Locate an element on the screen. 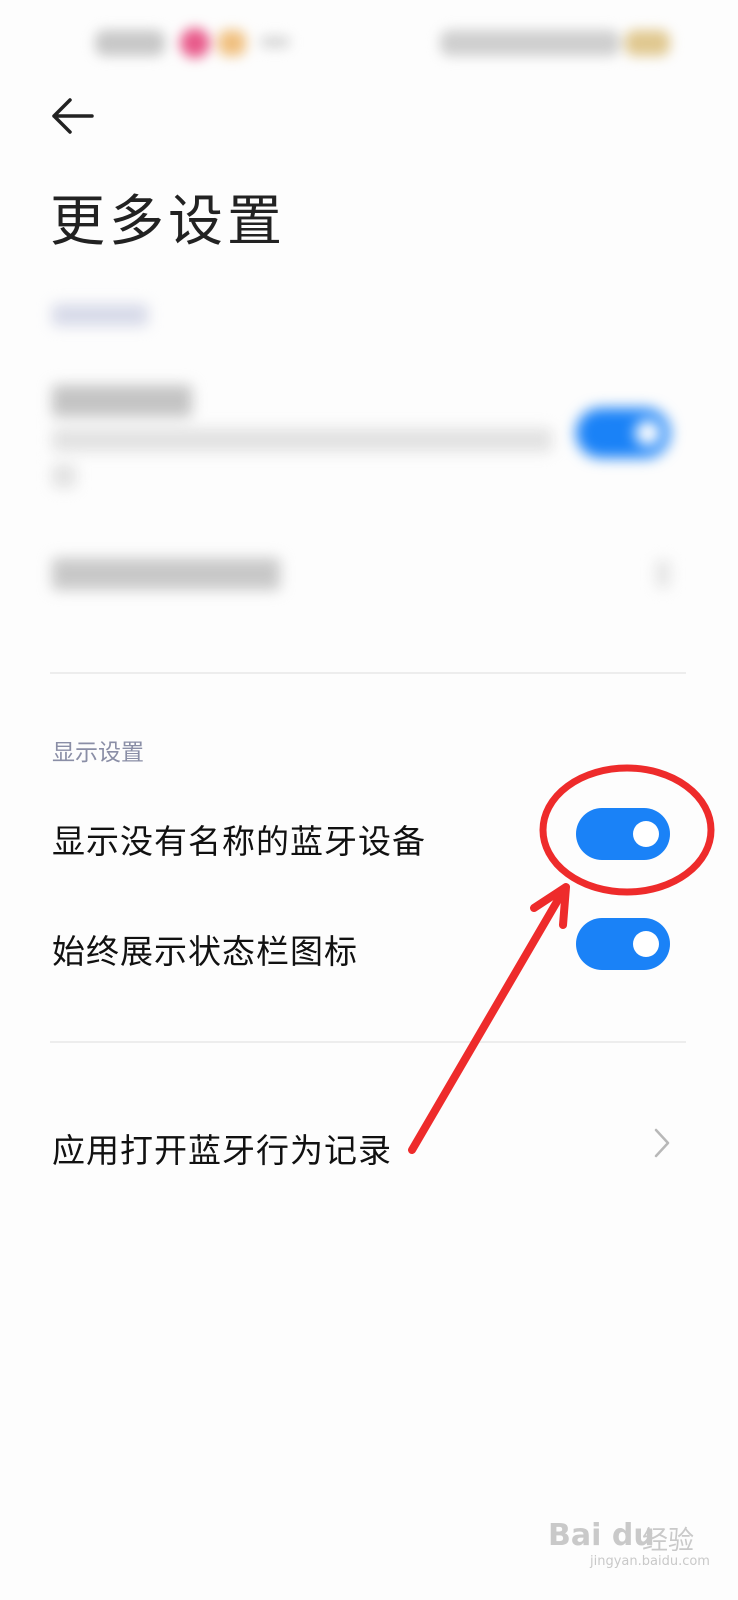  status-bar is located at coordinates (369, 45).